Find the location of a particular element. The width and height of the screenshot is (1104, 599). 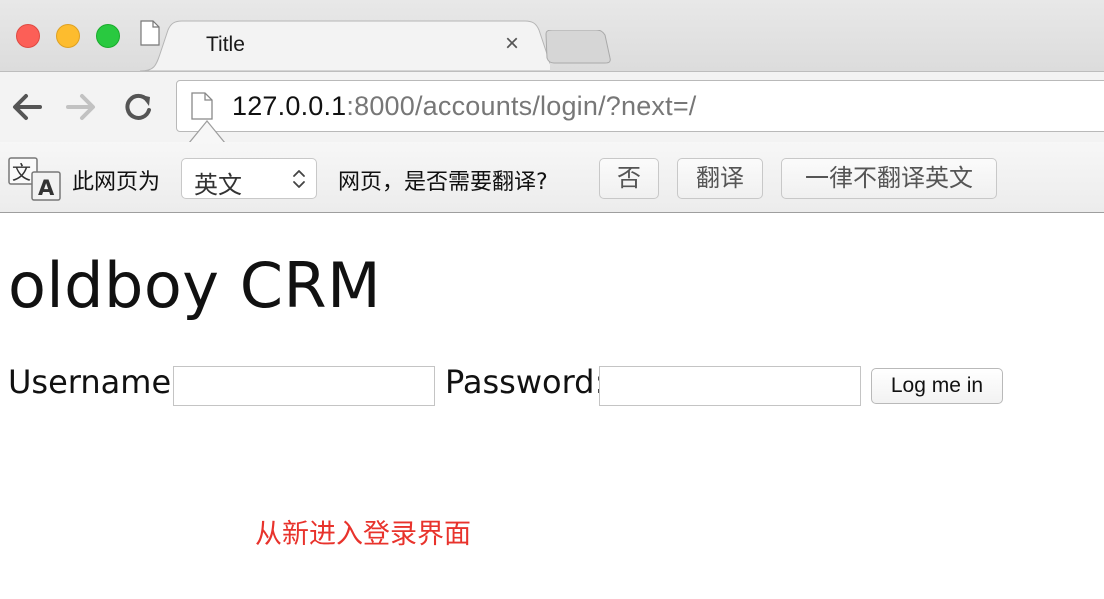

tab-shape is located at coordinates (345, 45).